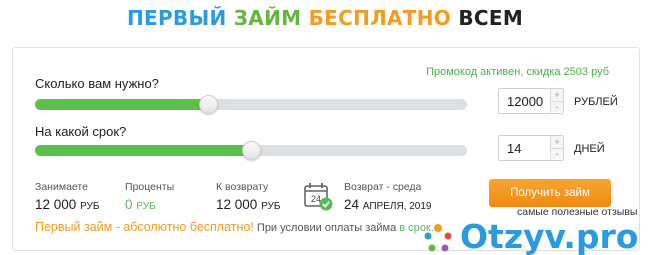 The image size is (650, 255). Describe the element at coordinates (550, 193) in the screenshot. I see `get-loan-button: Получить займ` at that location.